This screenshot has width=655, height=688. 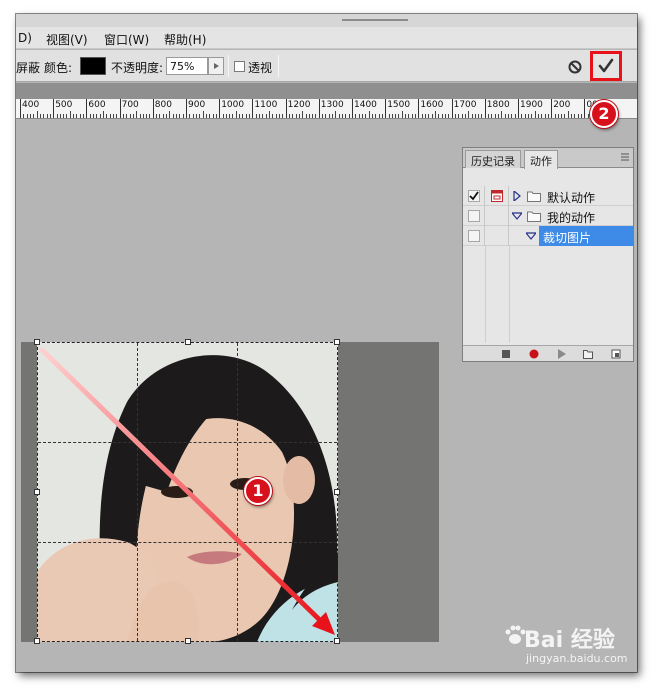 What do you see at coordinates (569, 640) in the screenshot?
I see `watermark-brand: Bai 经验` at bounding box center [569, 640].